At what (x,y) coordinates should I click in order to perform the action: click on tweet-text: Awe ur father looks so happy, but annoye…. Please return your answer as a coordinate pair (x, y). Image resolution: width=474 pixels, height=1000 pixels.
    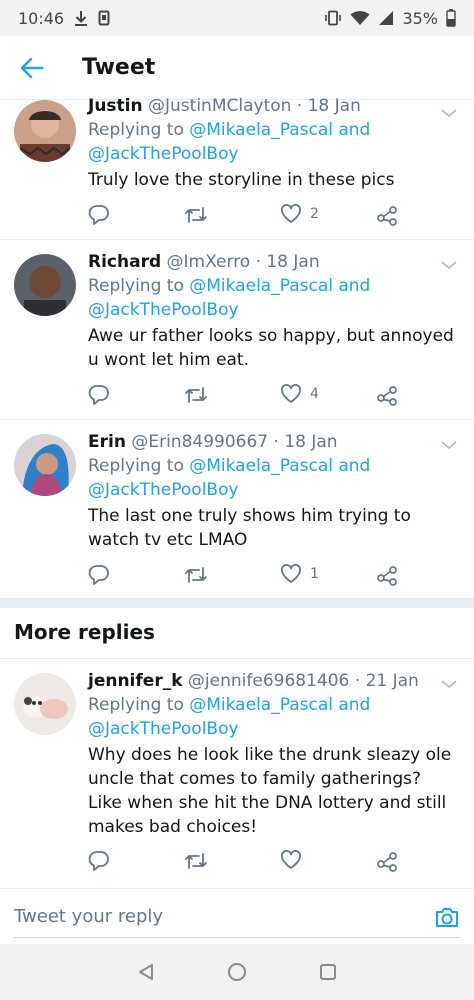
    Looking at the image, I should click on (271, 348).